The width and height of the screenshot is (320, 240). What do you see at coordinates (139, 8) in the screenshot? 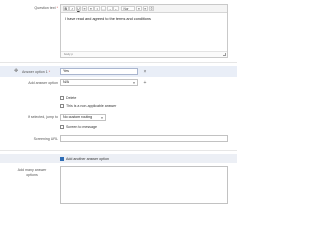
I see `list-button: ≡` at bounding box center [139, 8].